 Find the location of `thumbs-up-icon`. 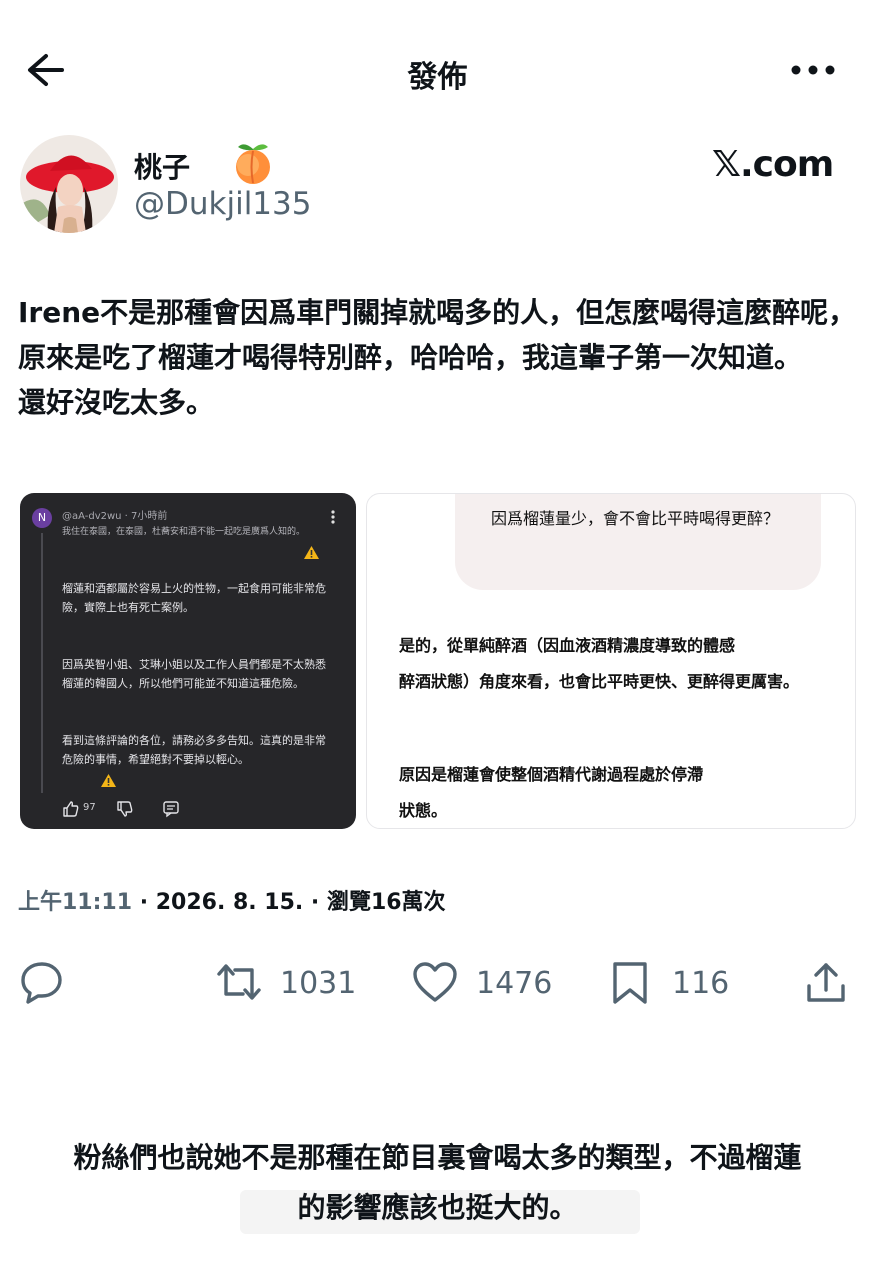

thumbs-up-icon is located at coordinates (71, 809).